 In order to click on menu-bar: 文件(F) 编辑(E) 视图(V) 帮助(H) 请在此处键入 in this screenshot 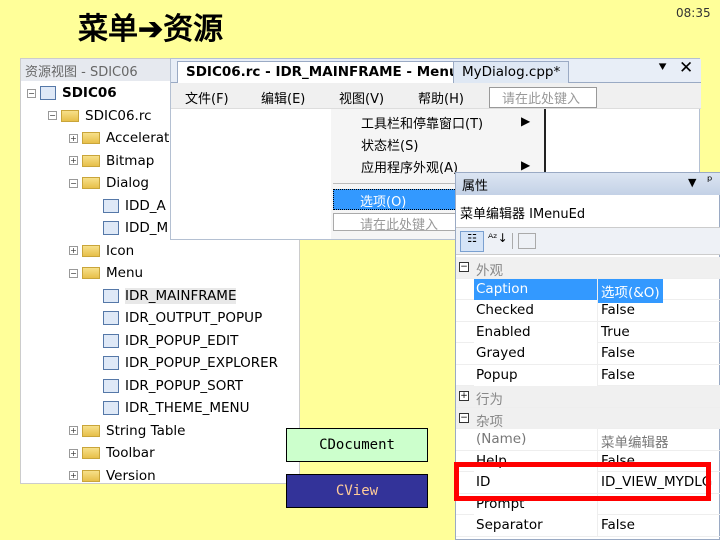, I will do `click(436, 96)`.